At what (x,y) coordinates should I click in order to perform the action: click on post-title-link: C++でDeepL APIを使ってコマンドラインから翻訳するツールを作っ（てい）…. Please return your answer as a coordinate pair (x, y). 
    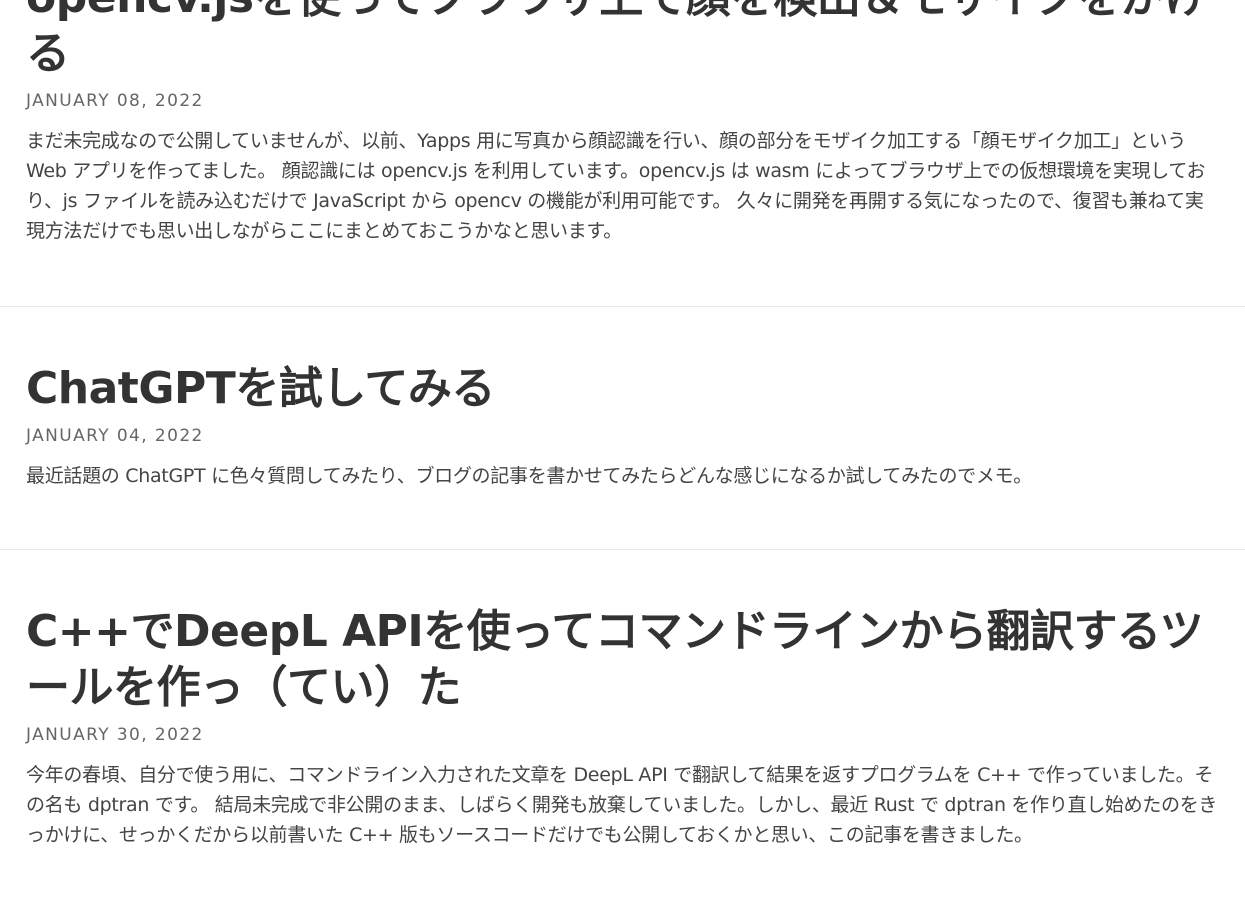
    Looking at the image, I should click on (622, 660).